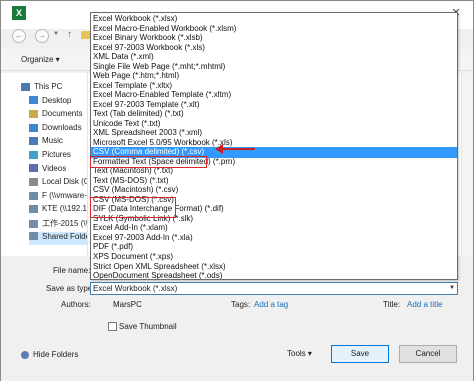 Image resolution: width=474 pixels, height=381 pixels. What do you see at coordinates (271, 304) in the screenshot?
I see `add-tag-link: Add a tag` at bounding box center [271, 304].